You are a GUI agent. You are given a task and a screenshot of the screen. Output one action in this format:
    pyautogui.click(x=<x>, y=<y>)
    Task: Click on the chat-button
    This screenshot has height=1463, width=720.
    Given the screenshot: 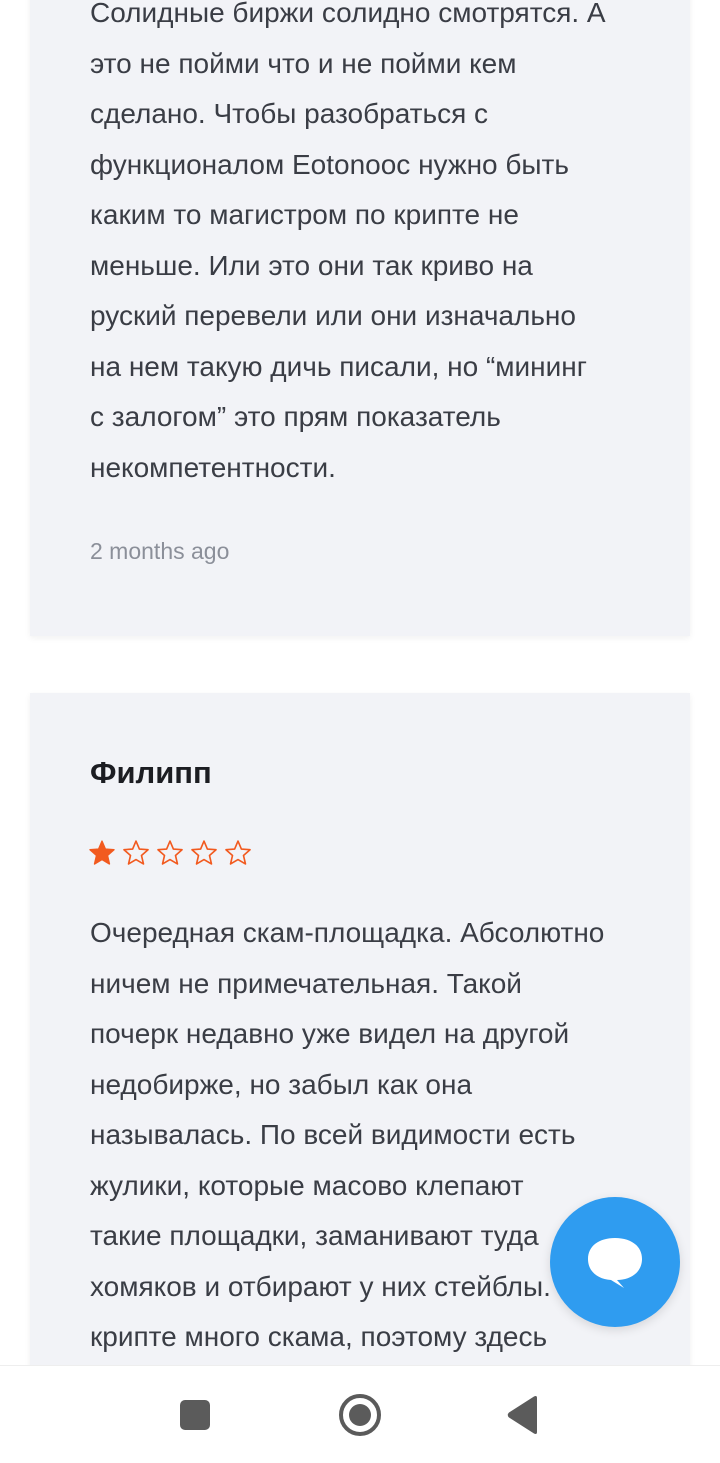 What is the action you would take?
    pyautogui.click(x=615, y=1262)
    